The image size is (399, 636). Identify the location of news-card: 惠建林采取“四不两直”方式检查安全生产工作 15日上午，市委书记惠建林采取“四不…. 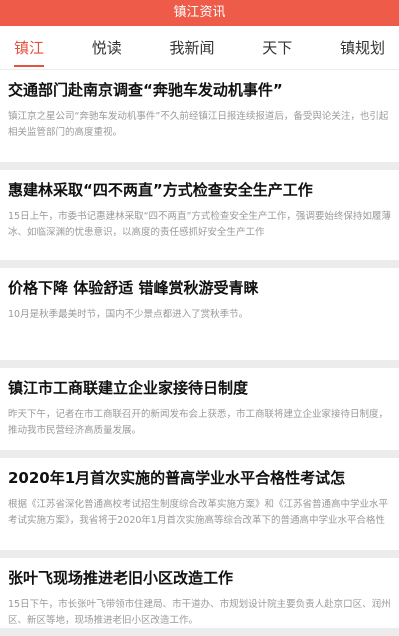
(199, 215).